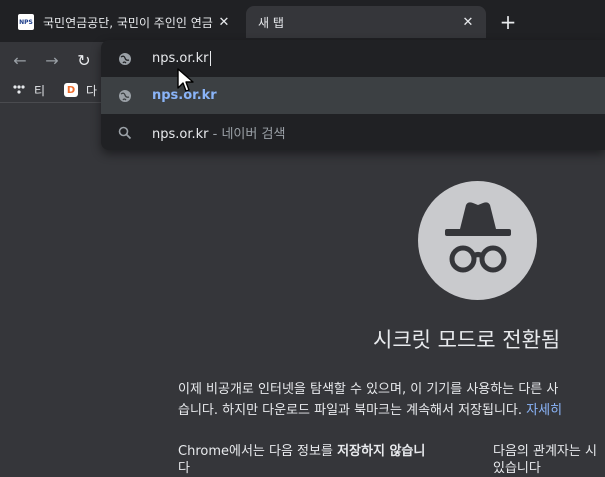  What do you see at coordinates (185, 80) in the screenshot?
I see `mouse-cursor-icon` at bounding box center [185, 80].